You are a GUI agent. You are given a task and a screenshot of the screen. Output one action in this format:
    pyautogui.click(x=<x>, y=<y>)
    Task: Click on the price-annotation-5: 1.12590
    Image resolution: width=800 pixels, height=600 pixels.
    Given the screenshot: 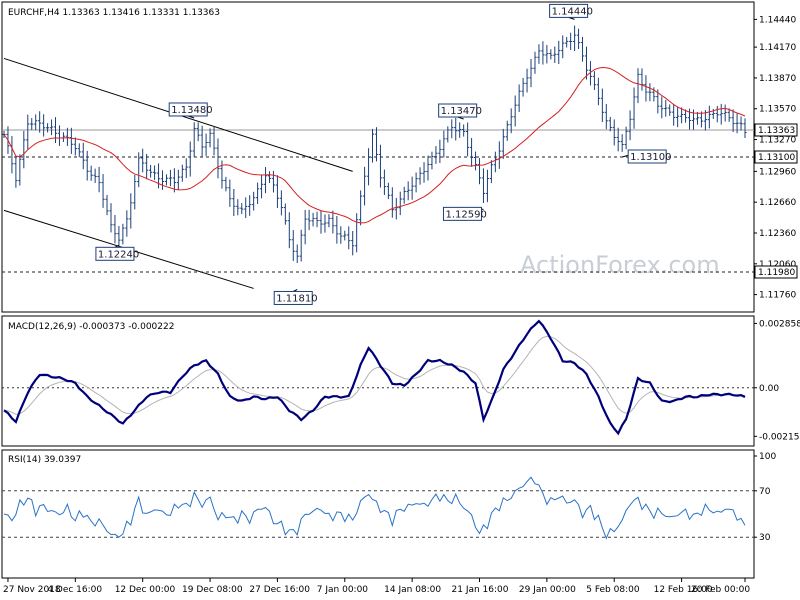 What is the action you would take?
    pyautogui.click(x=464, y=213)
    